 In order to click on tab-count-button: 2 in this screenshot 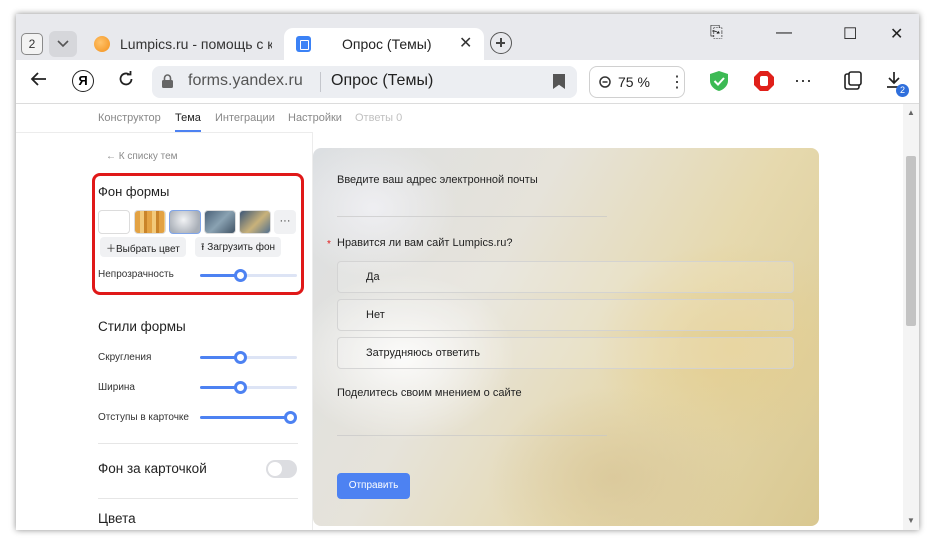, I will do `click(32, 44)`.